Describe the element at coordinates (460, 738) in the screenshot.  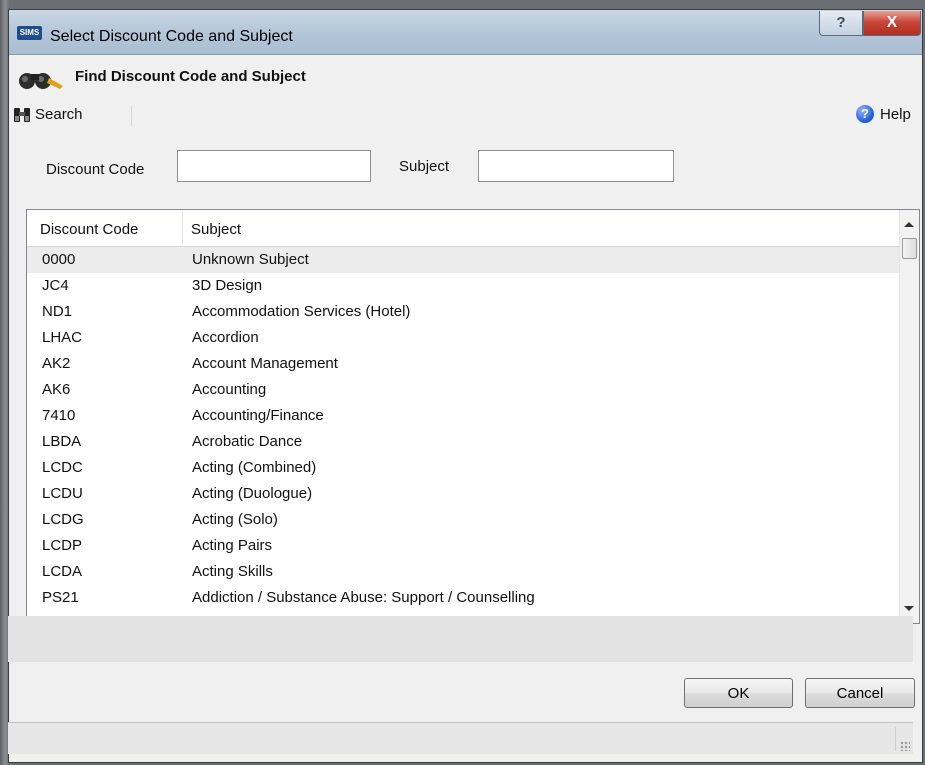
I see `status-bar` at that location.